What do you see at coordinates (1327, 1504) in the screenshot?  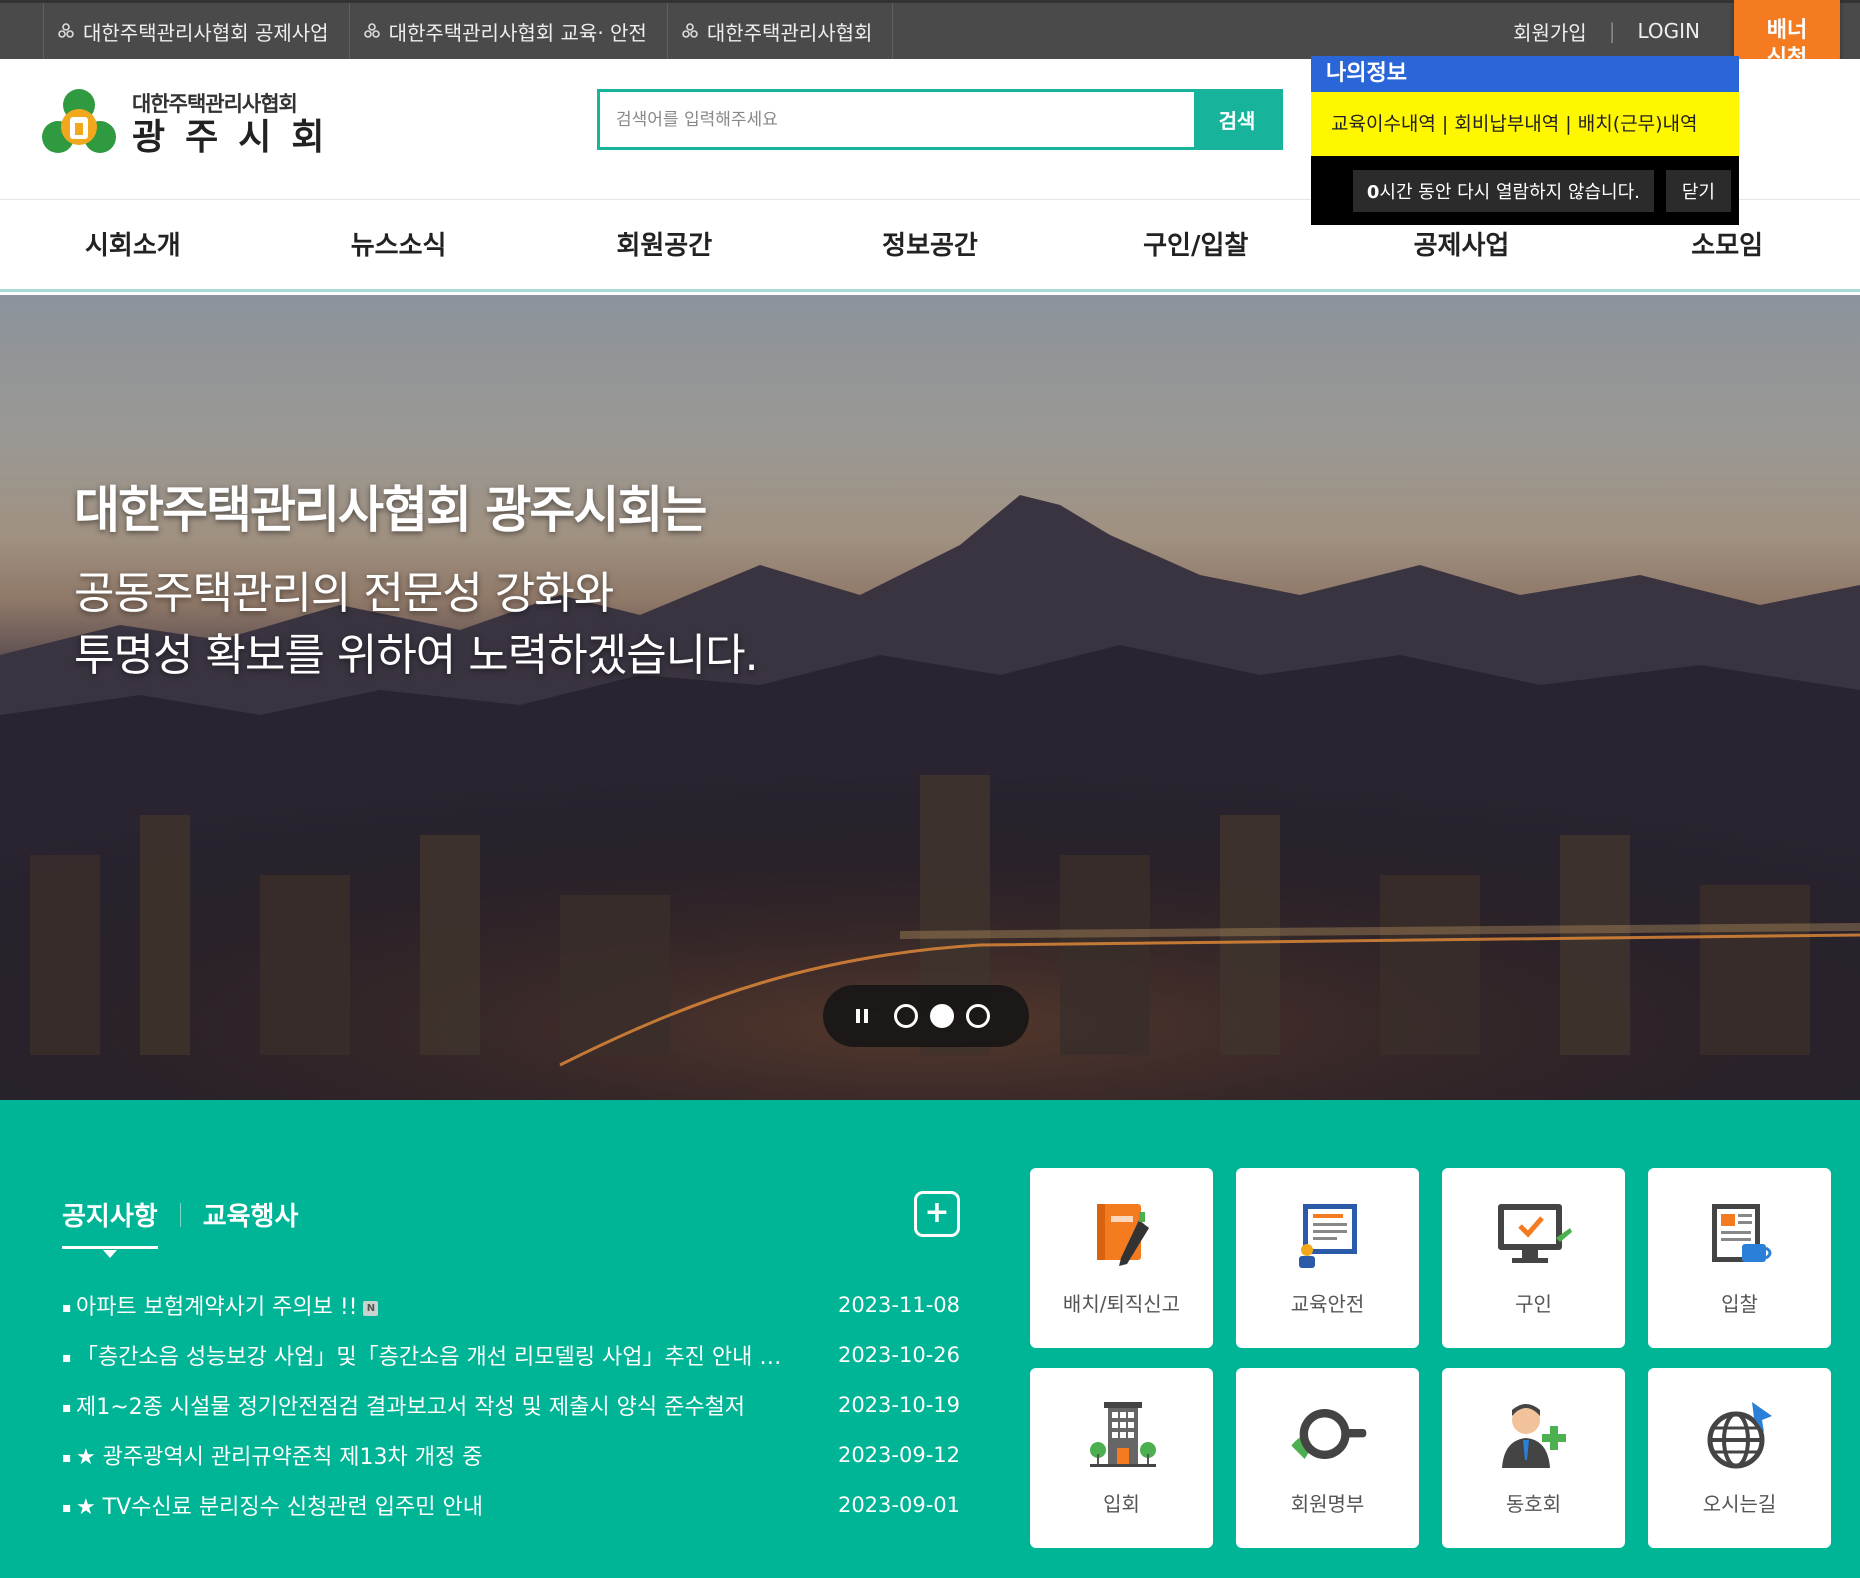 I see `quick-link-label: 회원명부` at bounding box center [1327, 1504].